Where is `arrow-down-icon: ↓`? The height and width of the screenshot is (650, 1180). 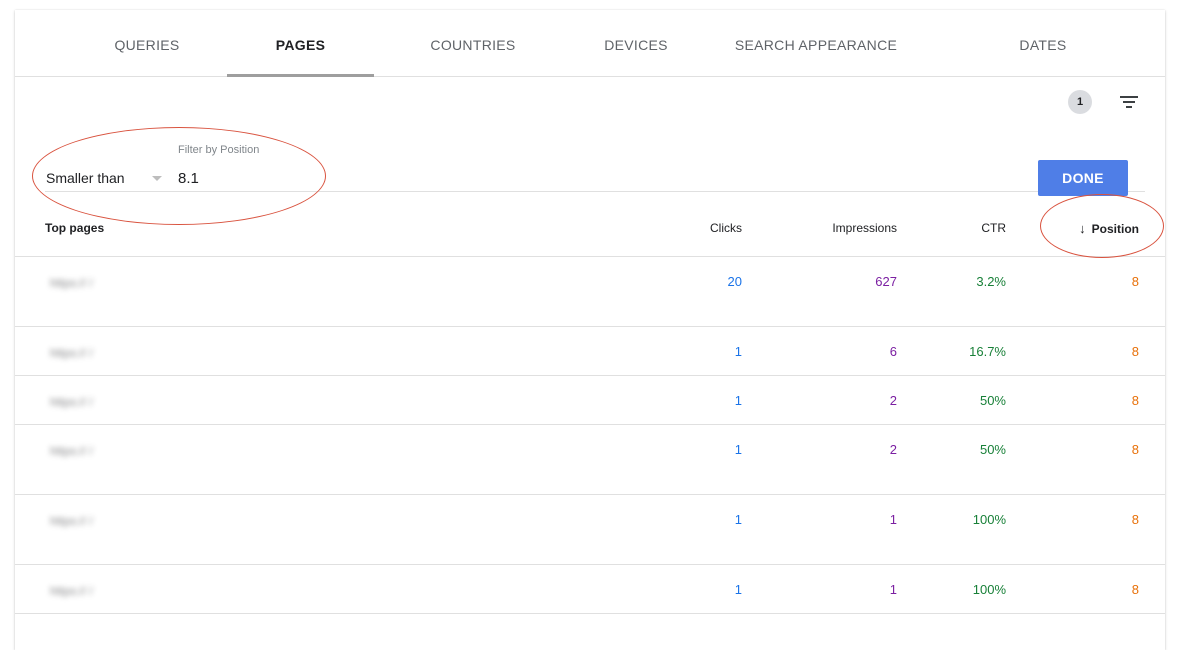
arrow-down-icon: ↓ is located at coordinates (1082, 228).